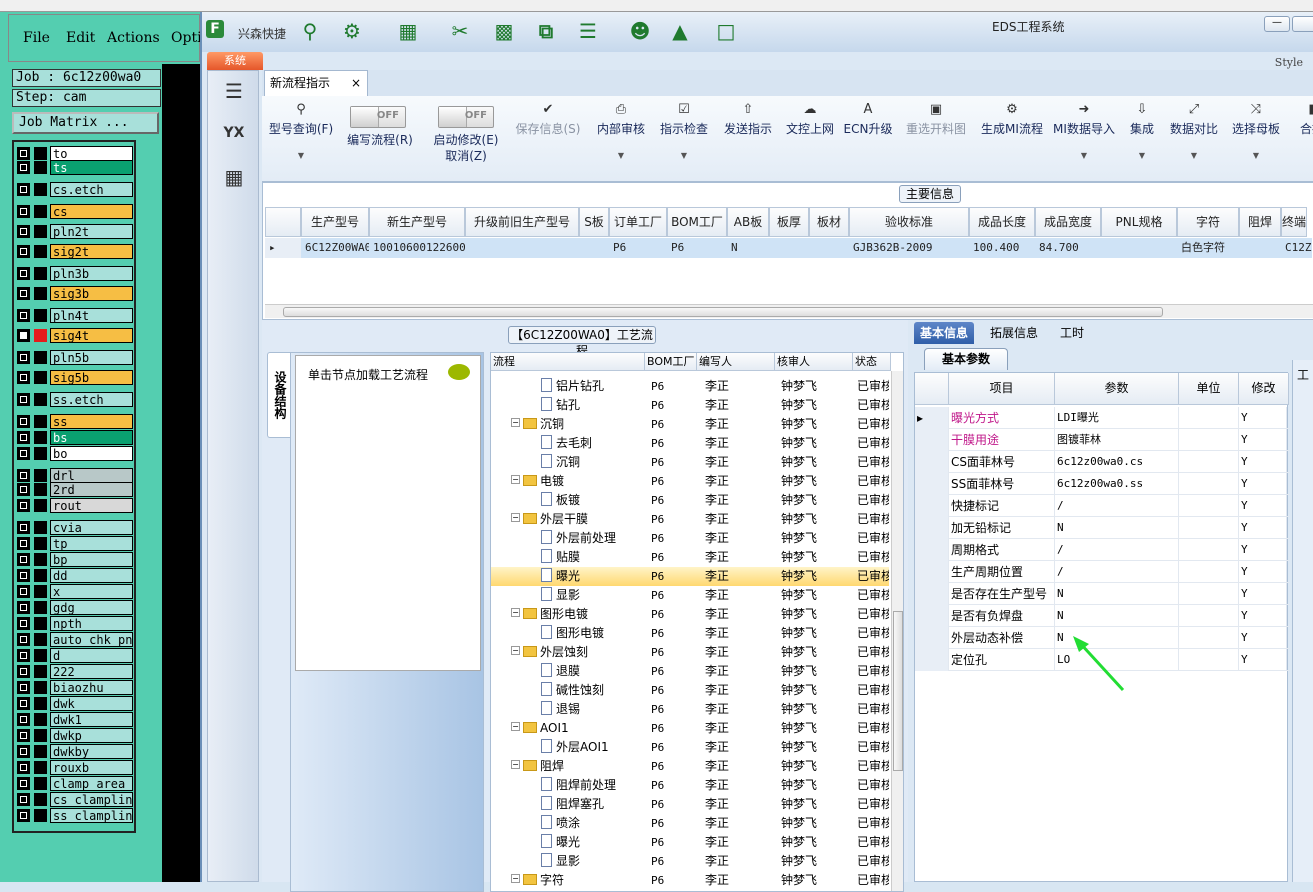  What do you see at coordinates (460, 31) in the screenshot?
I see `scissors-icon: ✂` at bounding box center [460, 31].